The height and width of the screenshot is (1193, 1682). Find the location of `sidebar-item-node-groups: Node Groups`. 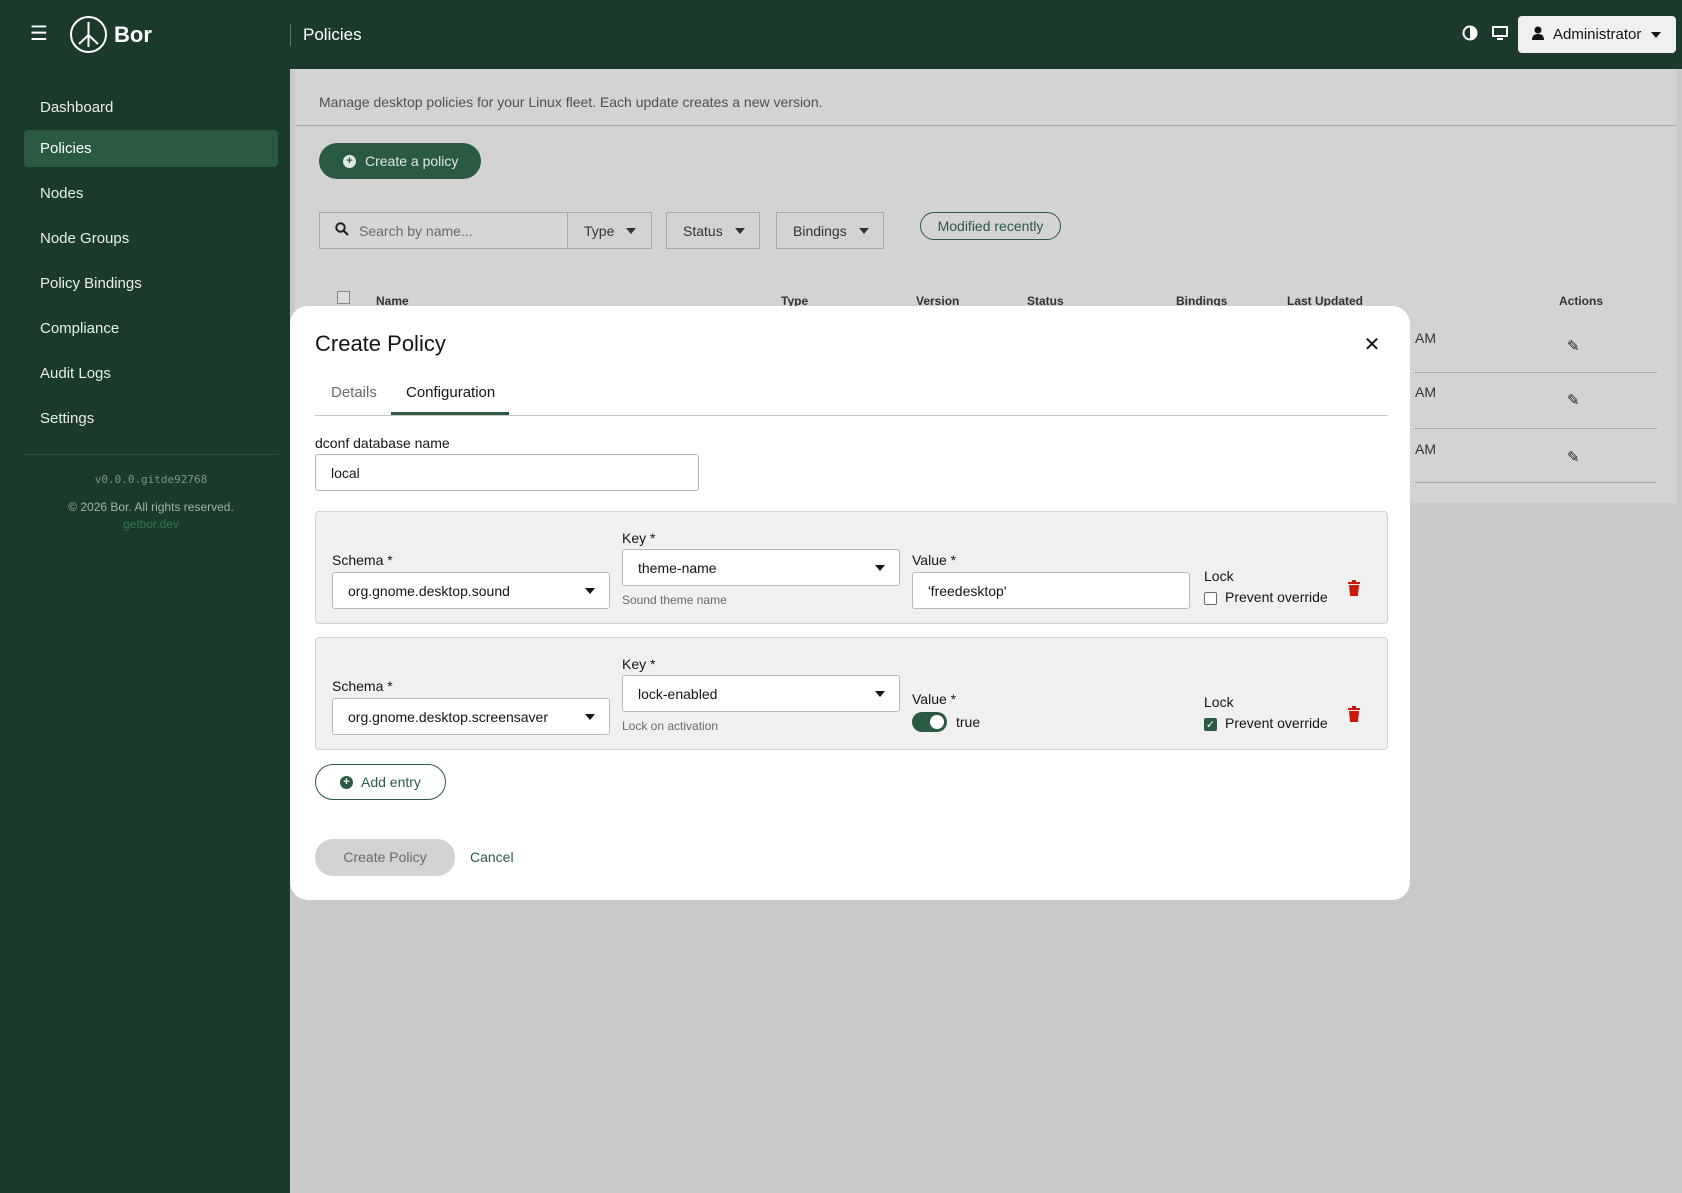

sidebar-item-node-groups: Node Groups is located at coordinates (151, 238).